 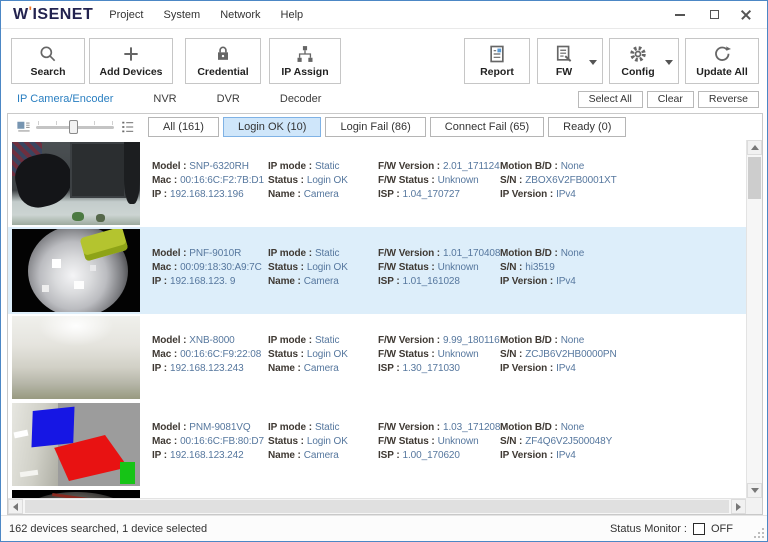 I want to click on selection-actions: Select All Clear Reverse, so click(x=668, y=99).